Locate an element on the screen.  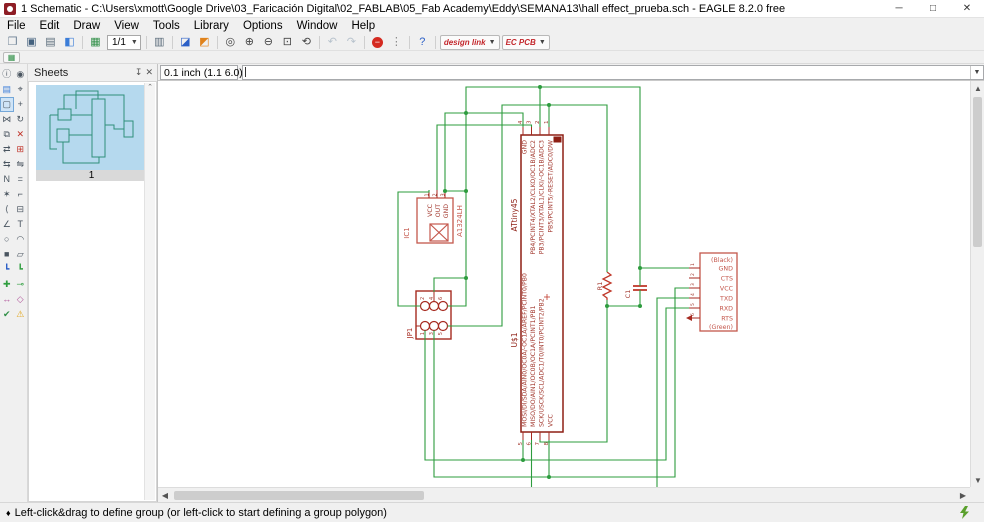
add-part-tool: ⊞ is located at coordinates (21, 149).